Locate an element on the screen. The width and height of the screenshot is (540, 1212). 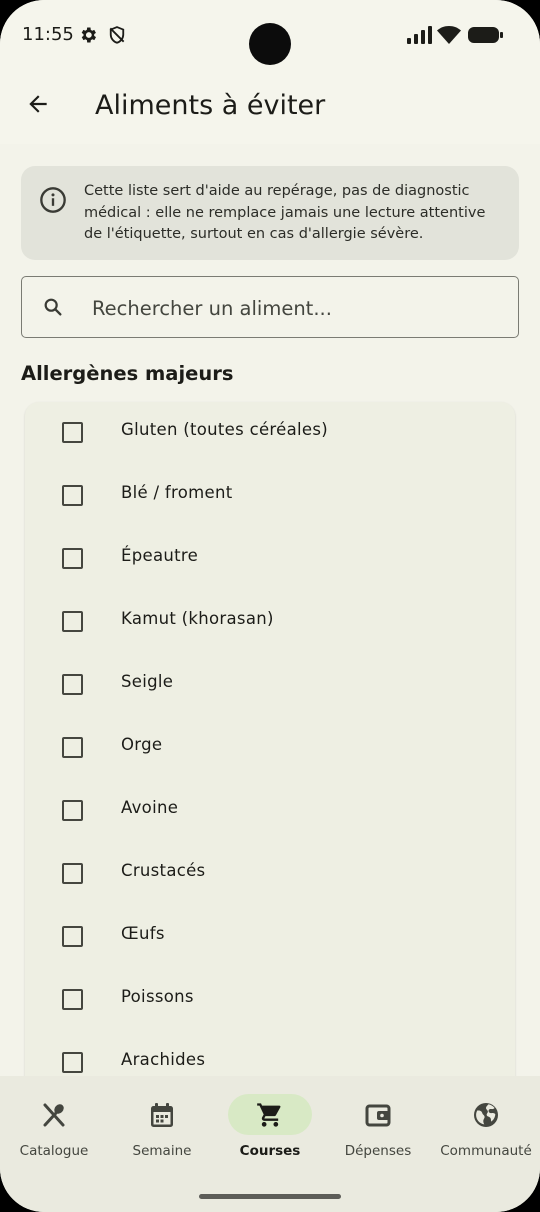
wallet-icon is located at coordinates (378, 1115).